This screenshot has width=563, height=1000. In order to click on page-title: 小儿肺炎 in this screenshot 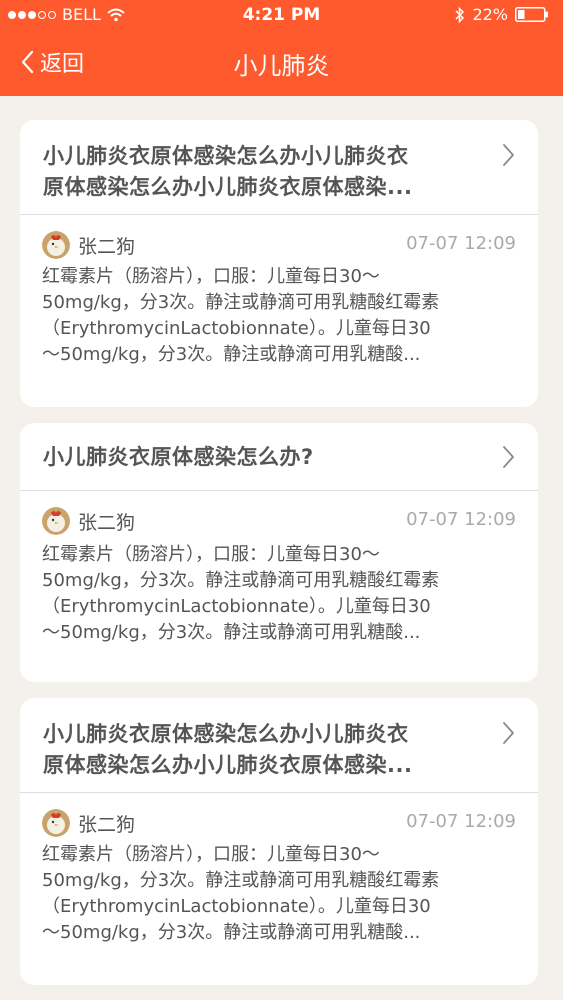, I will do `click(281, 66)`.